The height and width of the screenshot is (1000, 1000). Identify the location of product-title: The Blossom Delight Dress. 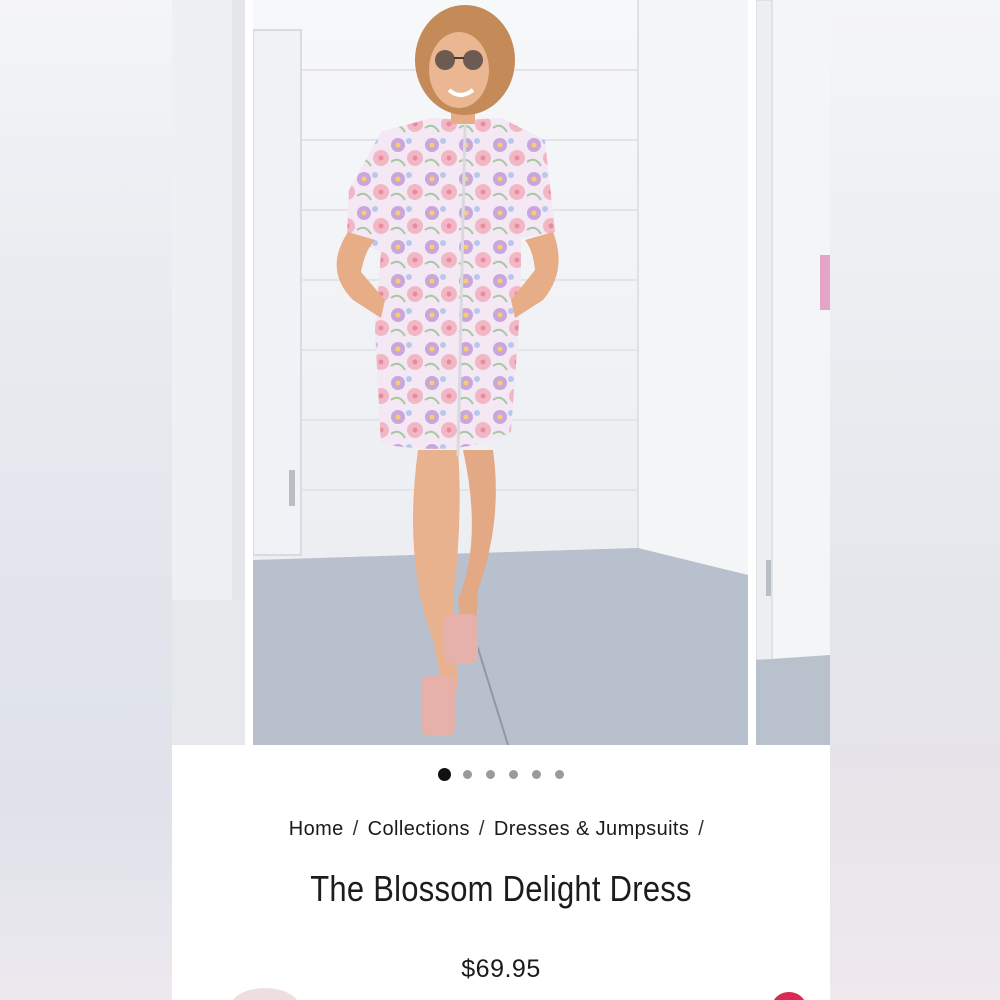
(501, 888).